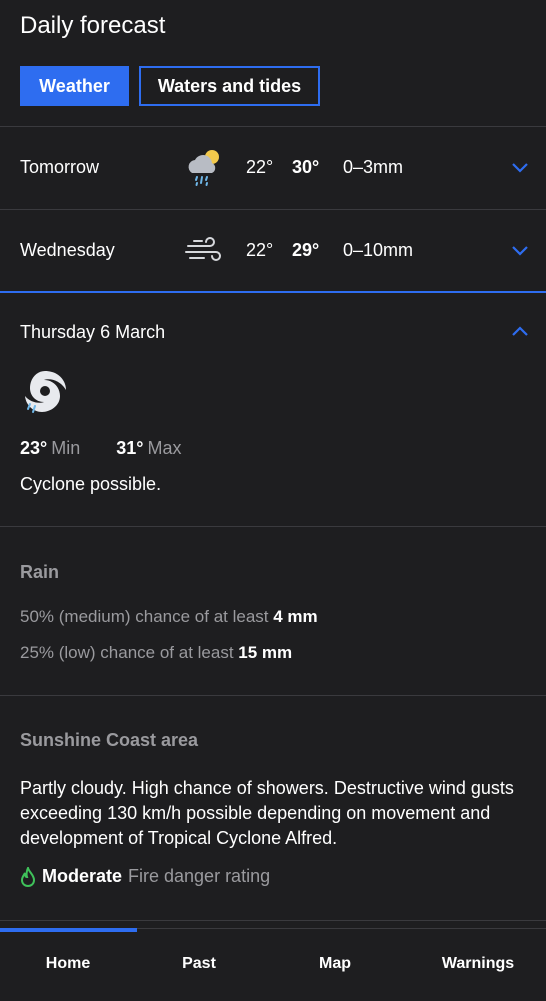 The width and height of the screenshot is (546, 1001). What do you see at coordinates (306, 167) in the screenshot?
I see `max-temp: 30°` at bounding box center [306, 167].